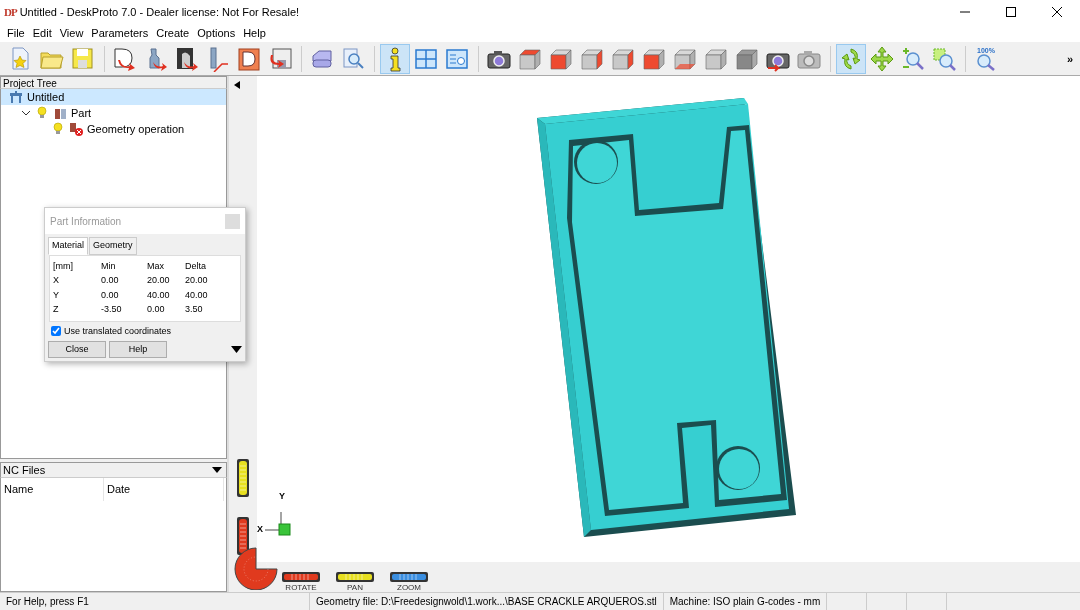 This screenshot has width=1080, height=610. What do you see at coordinates (160, 12) in the screenshot?
I see `window-title: Untitled - DeskProto 7.0 - Dealer license: Not For Resale!` at bounding box center [160, 12].